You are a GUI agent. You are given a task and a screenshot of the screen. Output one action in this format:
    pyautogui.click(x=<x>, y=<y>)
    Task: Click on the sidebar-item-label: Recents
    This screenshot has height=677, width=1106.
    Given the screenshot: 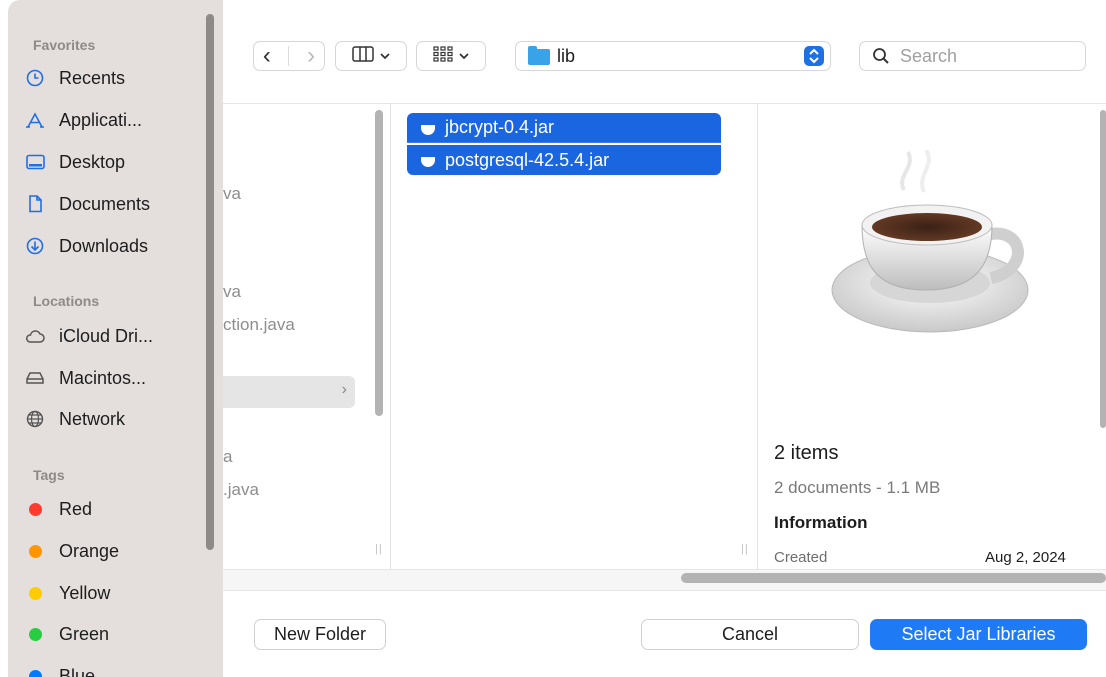 What is the action you would take?
    pyautogui.click(x=92, y=77)
    